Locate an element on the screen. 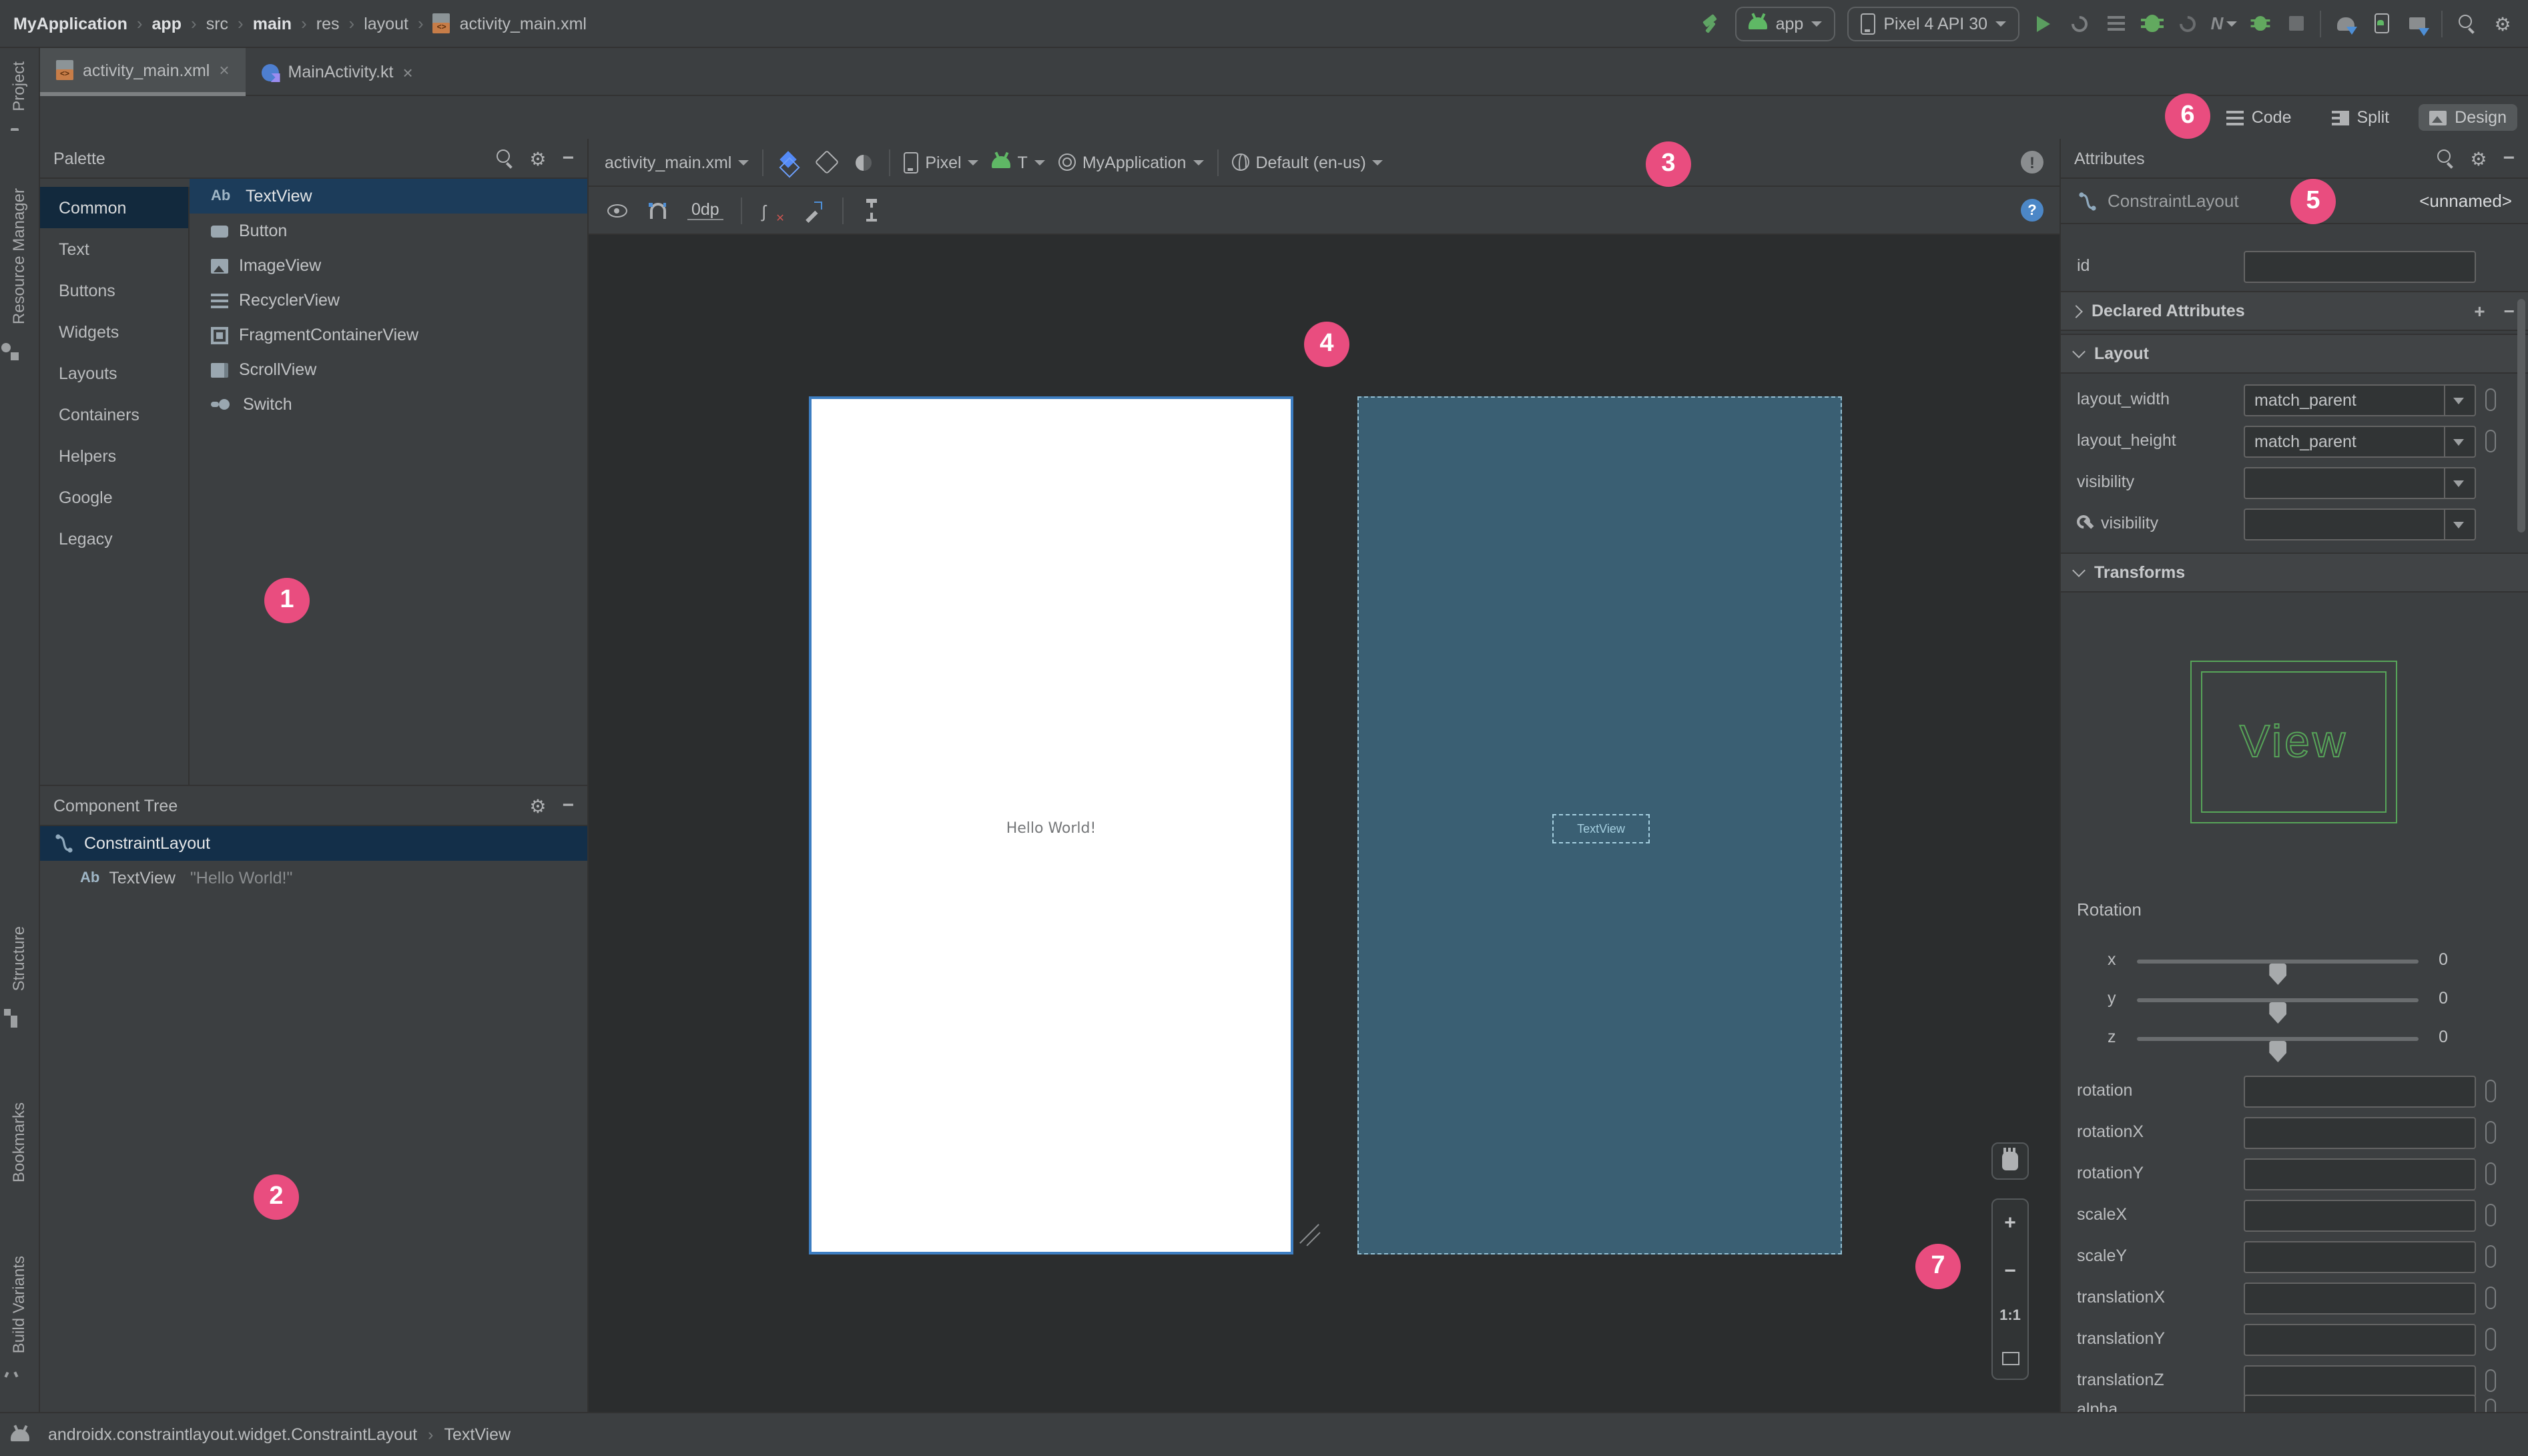  sdk-manager-icon is located at coordinates (2417, 23).